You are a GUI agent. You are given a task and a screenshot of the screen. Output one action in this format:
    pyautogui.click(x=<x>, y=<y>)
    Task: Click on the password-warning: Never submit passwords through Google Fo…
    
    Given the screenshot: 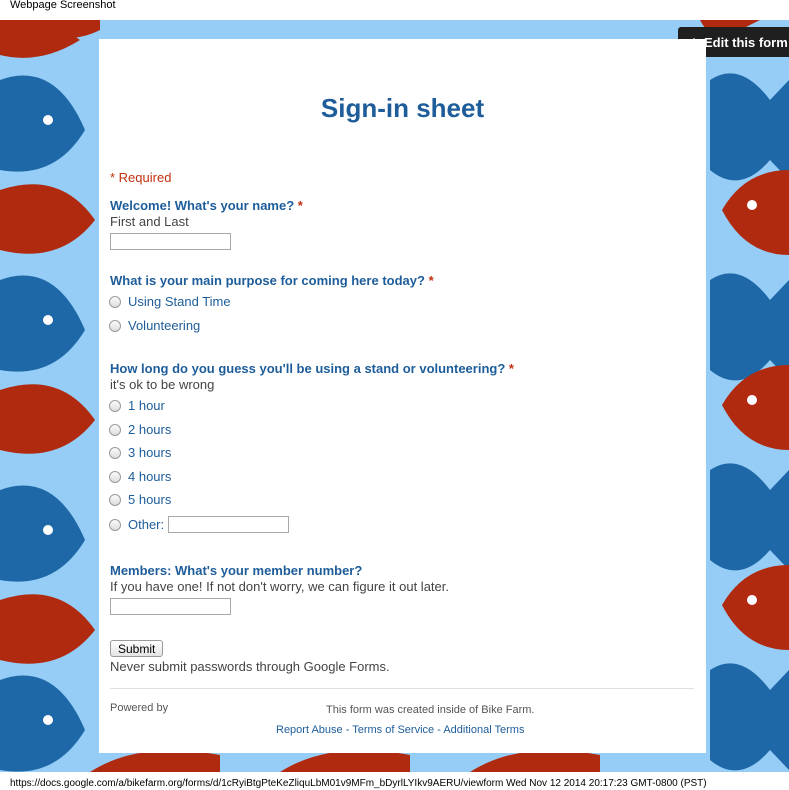 What is the action you would take?
    pyautogui.click(x=250, y=666)
    